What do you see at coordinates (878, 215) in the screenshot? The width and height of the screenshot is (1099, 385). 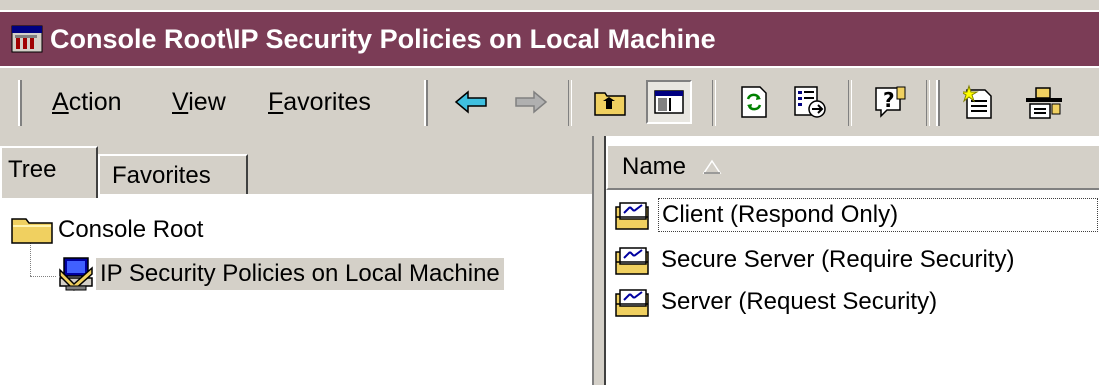 I see `list-item-label: Client (Respond Only)` at bounding box center [878, 215].